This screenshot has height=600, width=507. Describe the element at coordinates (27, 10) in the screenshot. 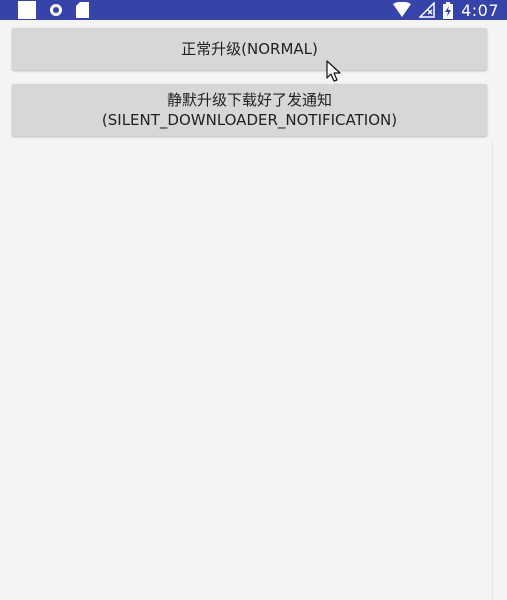

I see `notification-square-icon` at that location.